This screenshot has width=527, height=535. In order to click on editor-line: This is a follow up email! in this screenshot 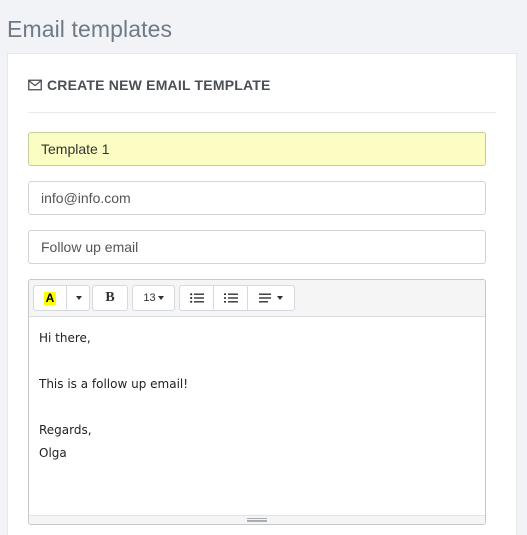, I will do `click(114, 384)`.